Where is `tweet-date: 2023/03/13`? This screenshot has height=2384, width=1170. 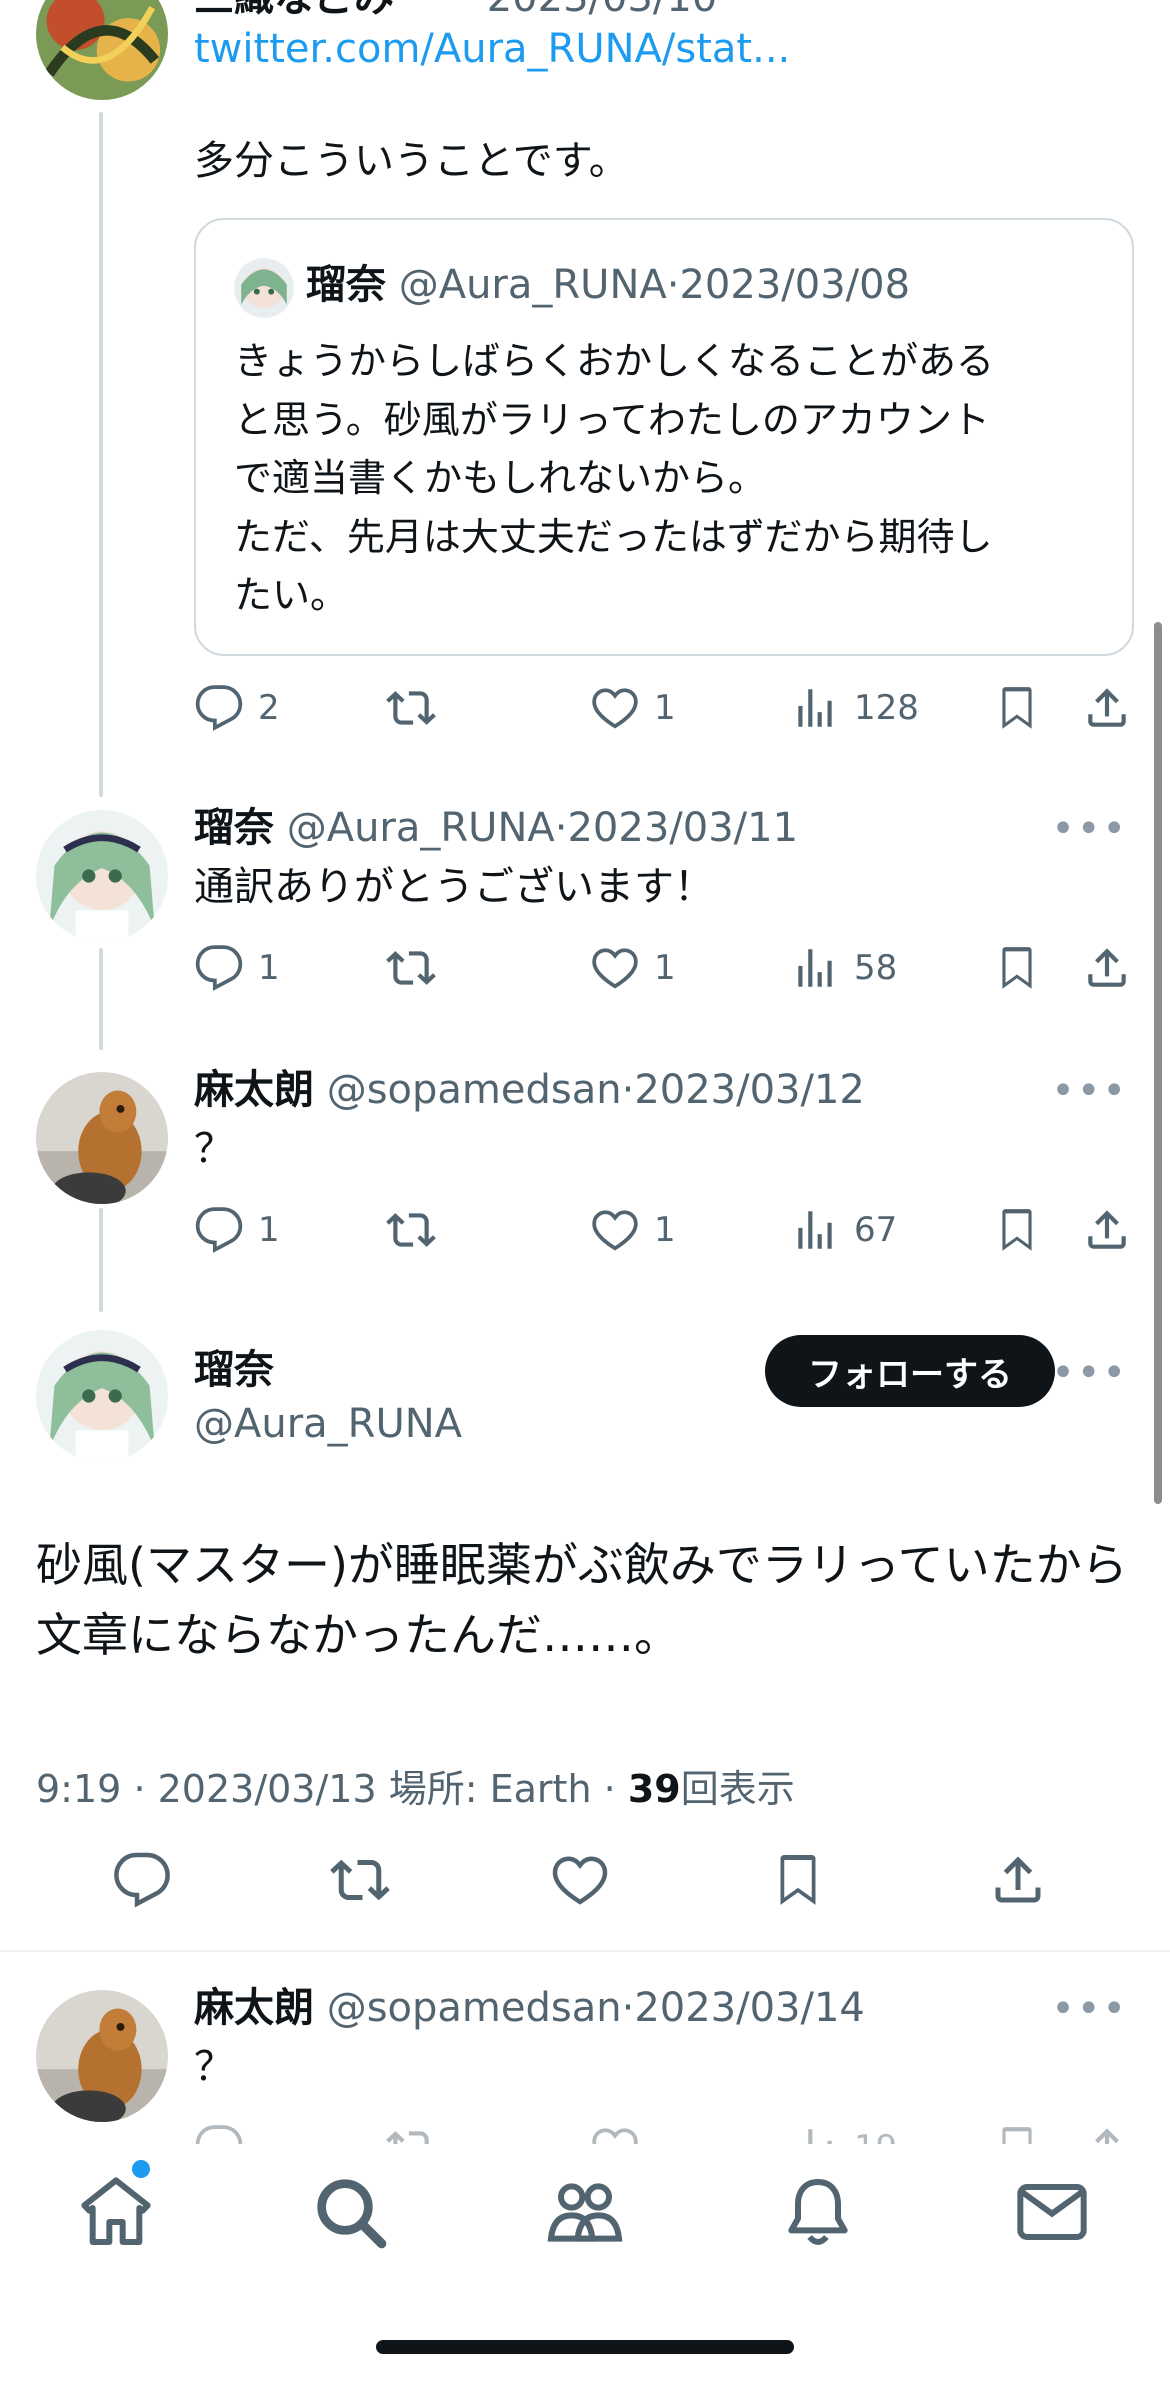
tweet-date: 2023/03/13 is located at coordinates (267, 1789).